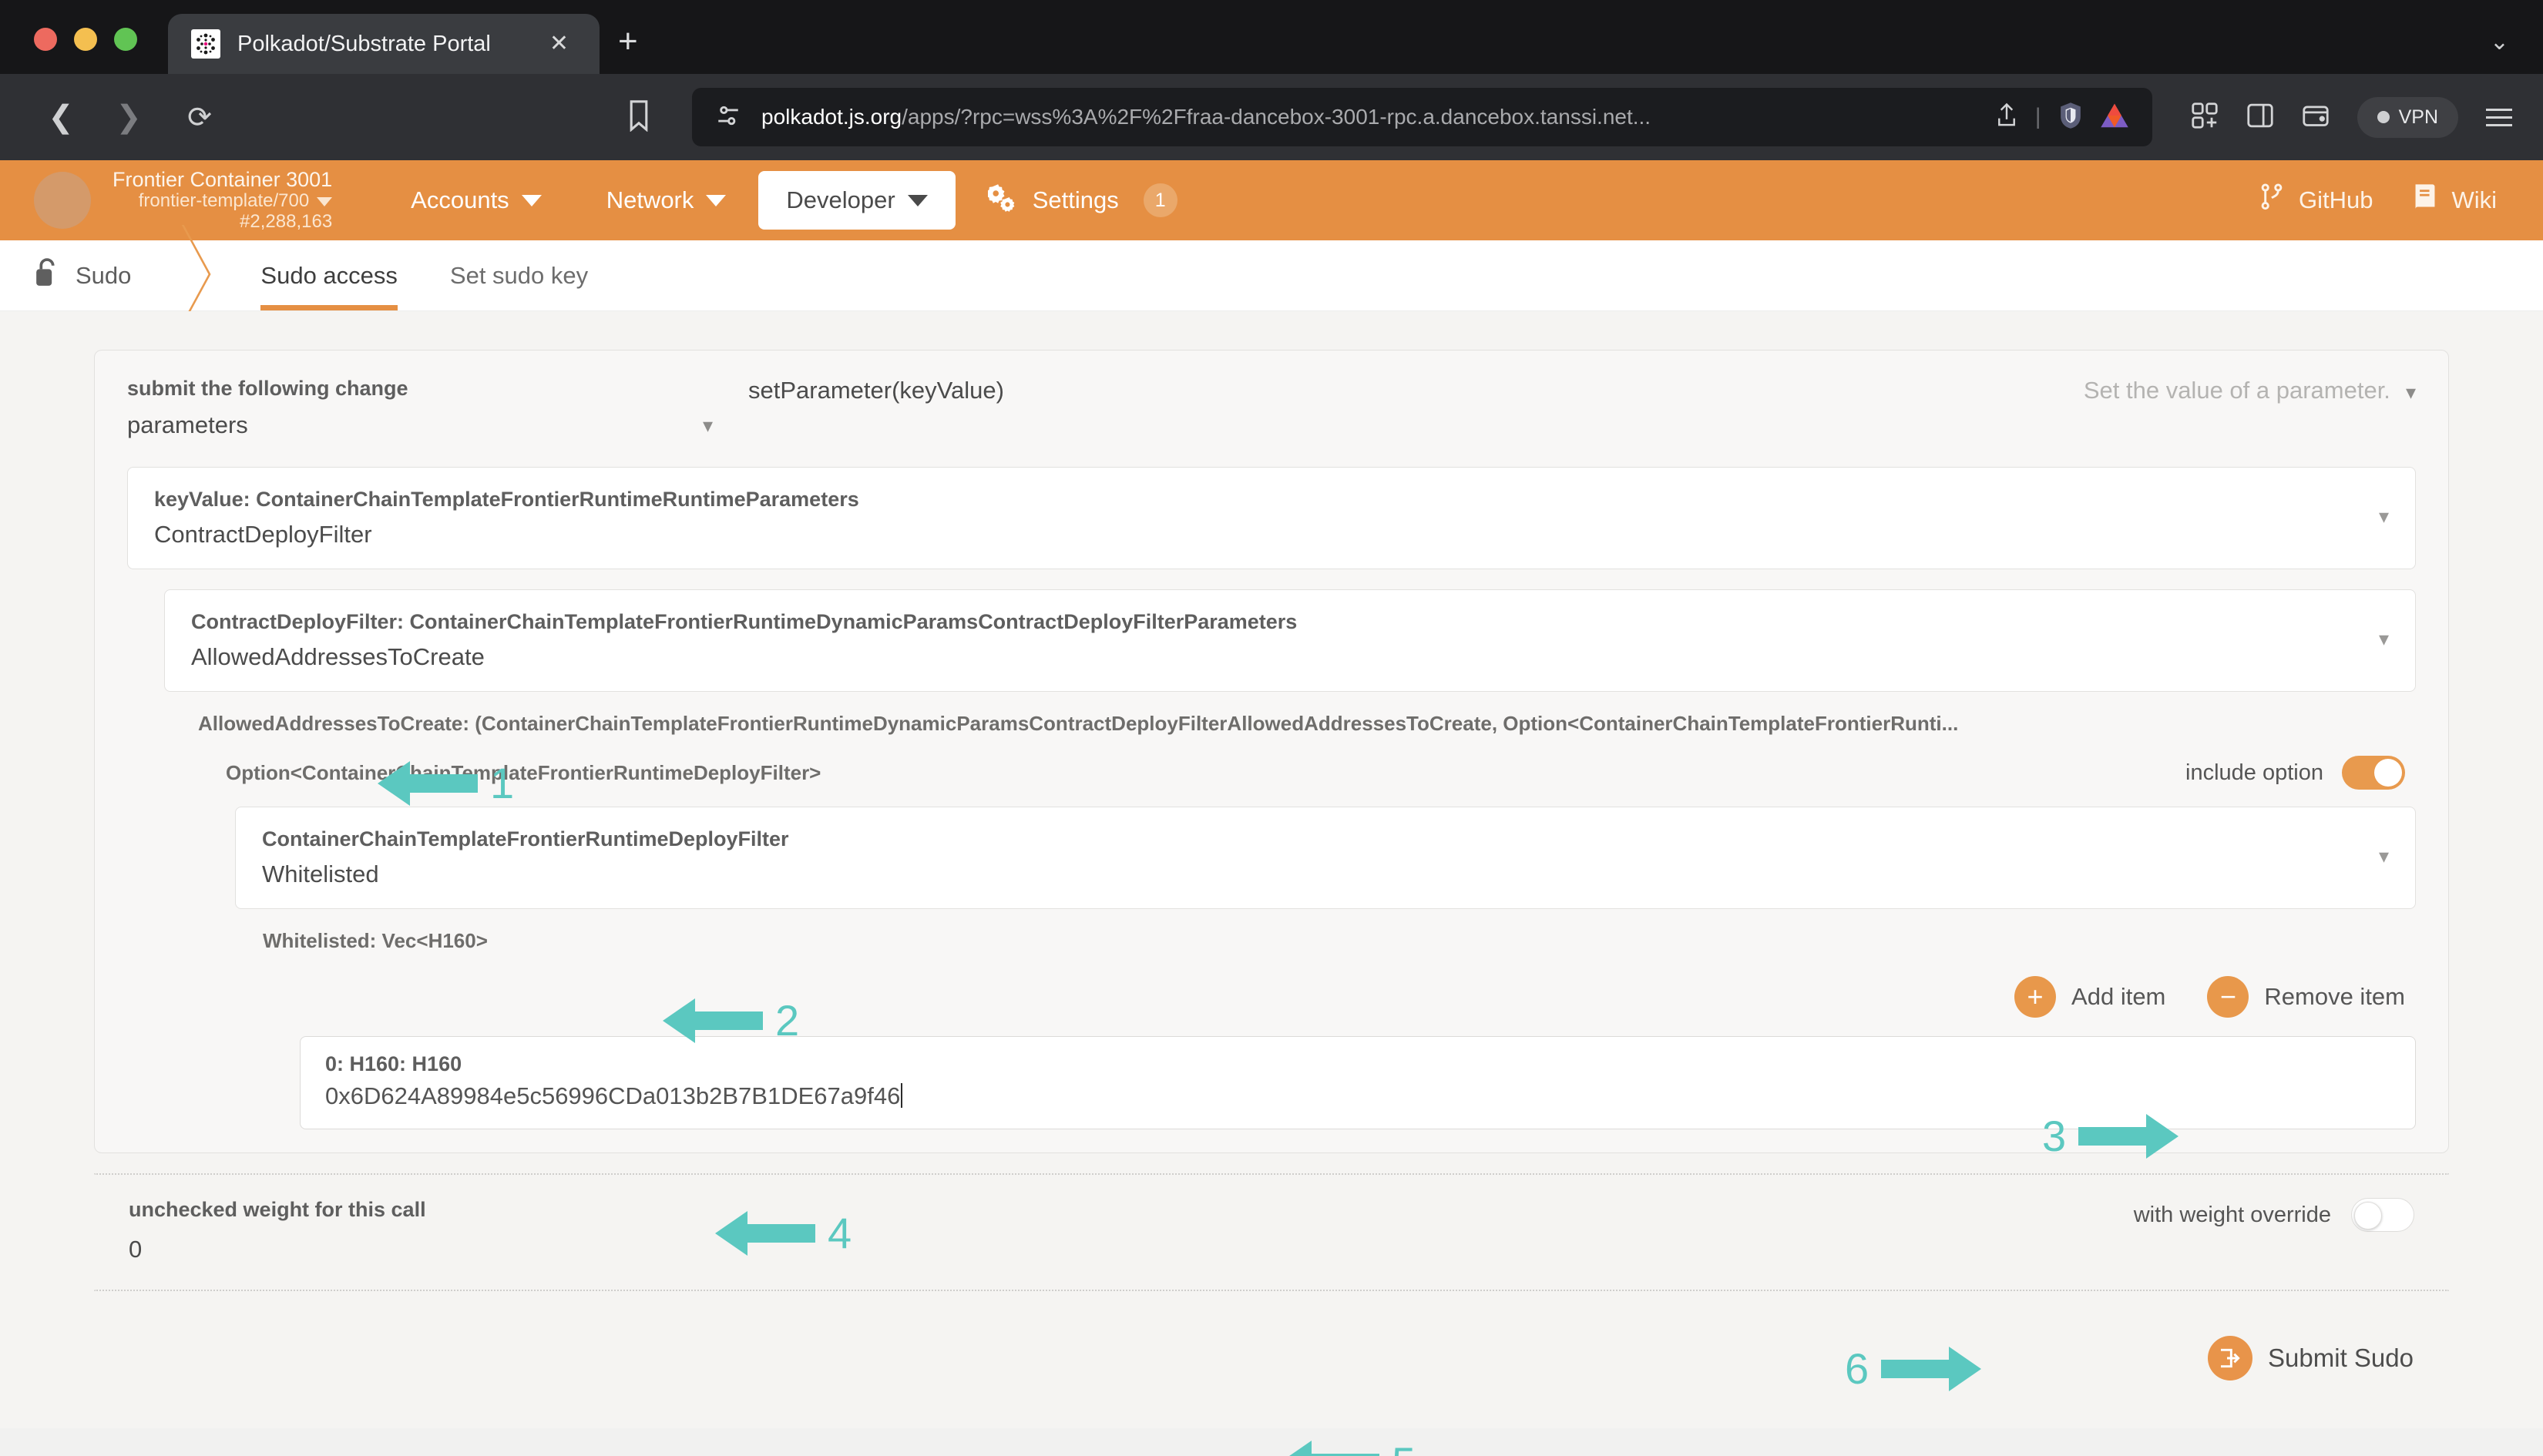  What do you see at coordinates (1160, 200) in the screenshot?
I see `settings-badge: 1` at bounding box center [1160, 200].